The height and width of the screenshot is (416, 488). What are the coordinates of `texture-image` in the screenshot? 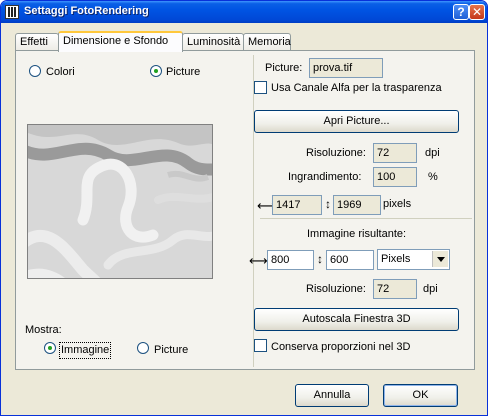 It's located at (120, 201).